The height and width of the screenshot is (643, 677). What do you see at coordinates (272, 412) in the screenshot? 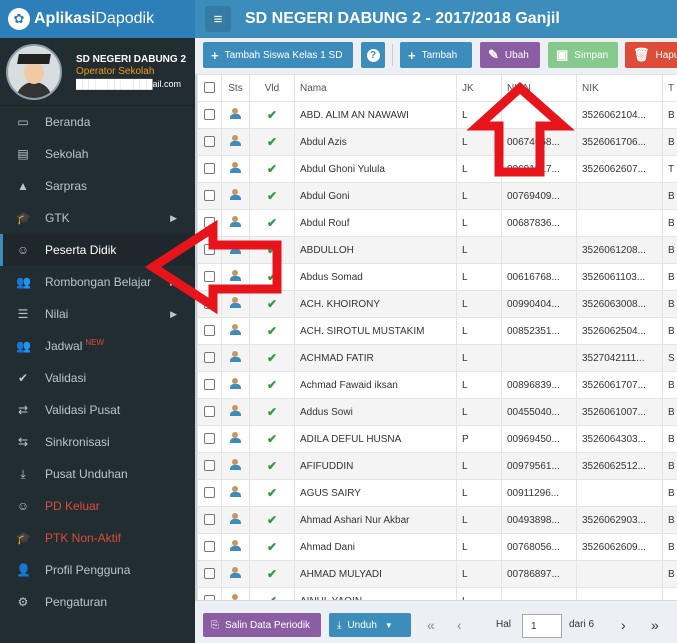
I see `valid-check-icon: ✔` at bounding box center [272, 412].